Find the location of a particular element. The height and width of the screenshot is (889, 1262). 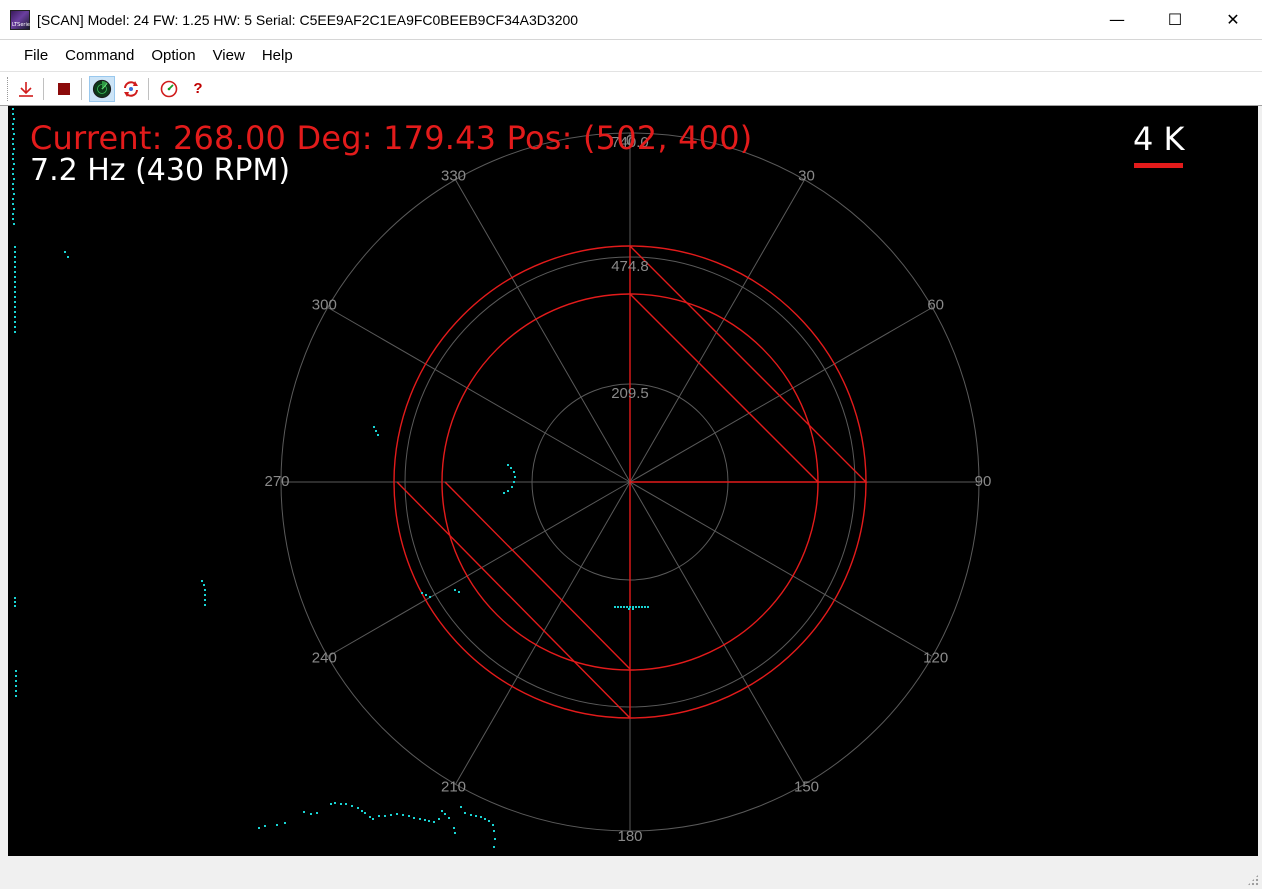

radius-label: 209.5 is located at coordinates (630, 393).